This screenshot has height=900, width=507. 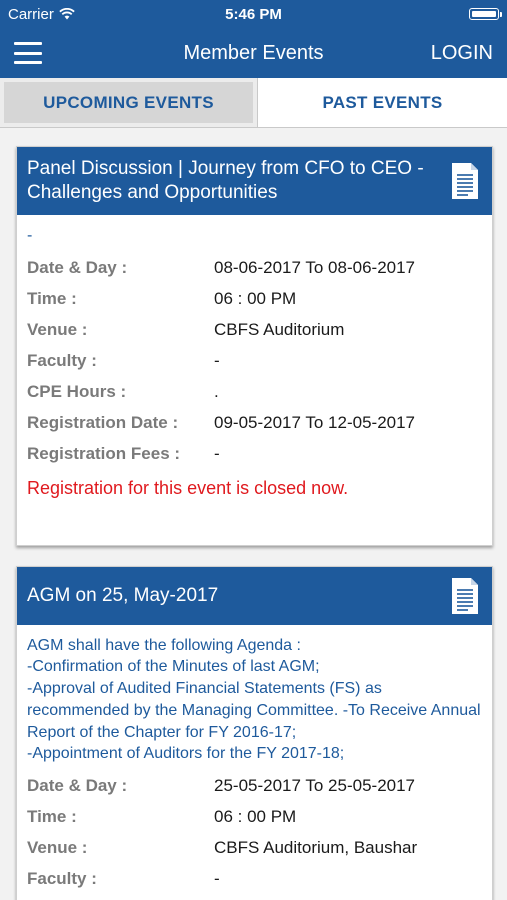 I want to click on event-tabs: UPCOMING EVENTS PAST EVENTS, so click(x=253, y=103).